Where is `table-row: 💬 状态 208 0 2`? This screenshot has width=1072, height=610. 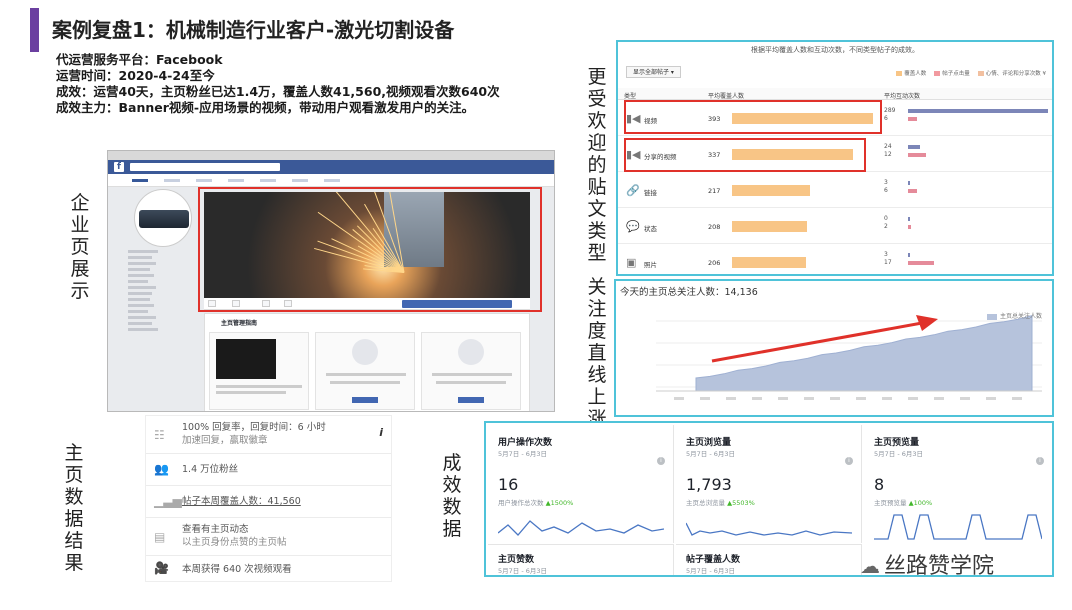
table-row: 💬 状态 208 0 2 is located at coordinates (835, 226).